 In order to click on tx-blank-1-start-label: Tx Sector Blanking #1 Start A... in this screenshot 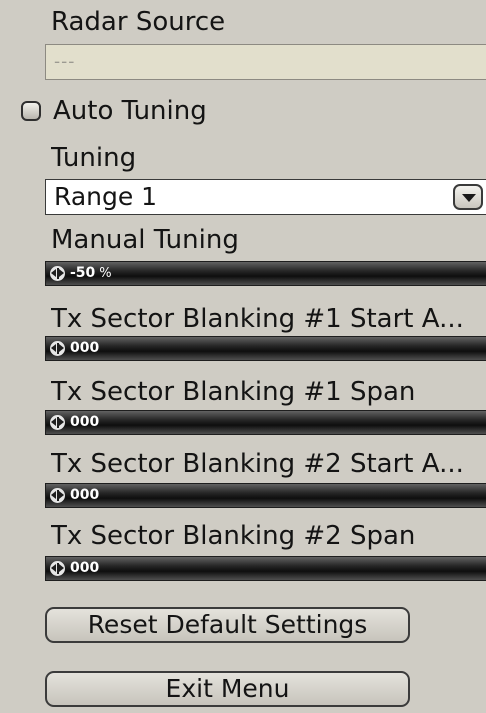, I will do `click(257, 319)`.